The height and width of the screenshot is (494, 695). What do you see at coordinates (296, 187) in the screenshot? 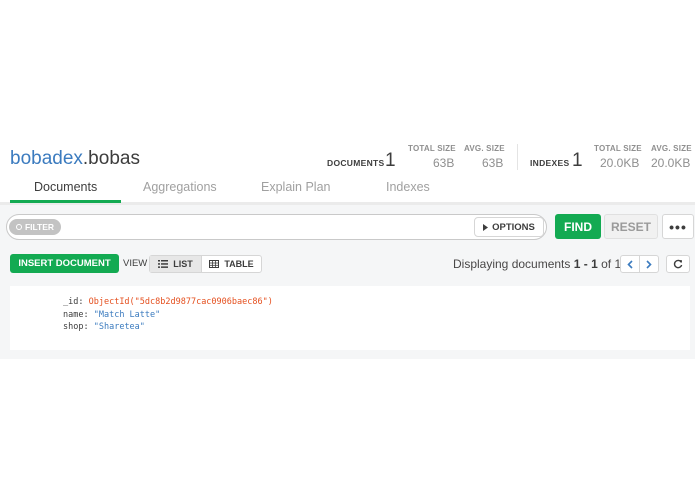
I see `tab-explain-plan: Explain Plan` at bounding box center [296, 187].